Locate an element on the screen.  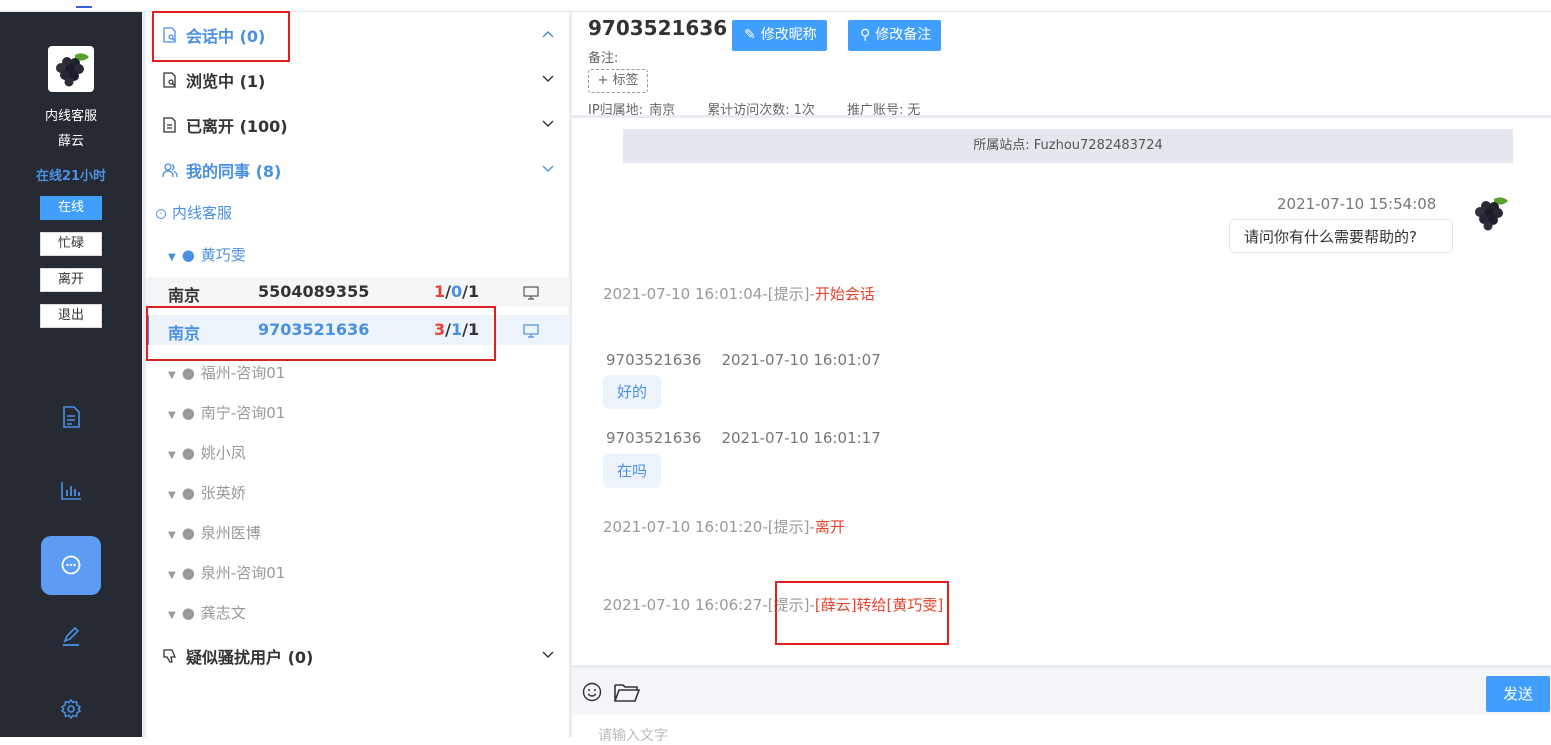
emoji-icon is located at coordinates (592, 692).